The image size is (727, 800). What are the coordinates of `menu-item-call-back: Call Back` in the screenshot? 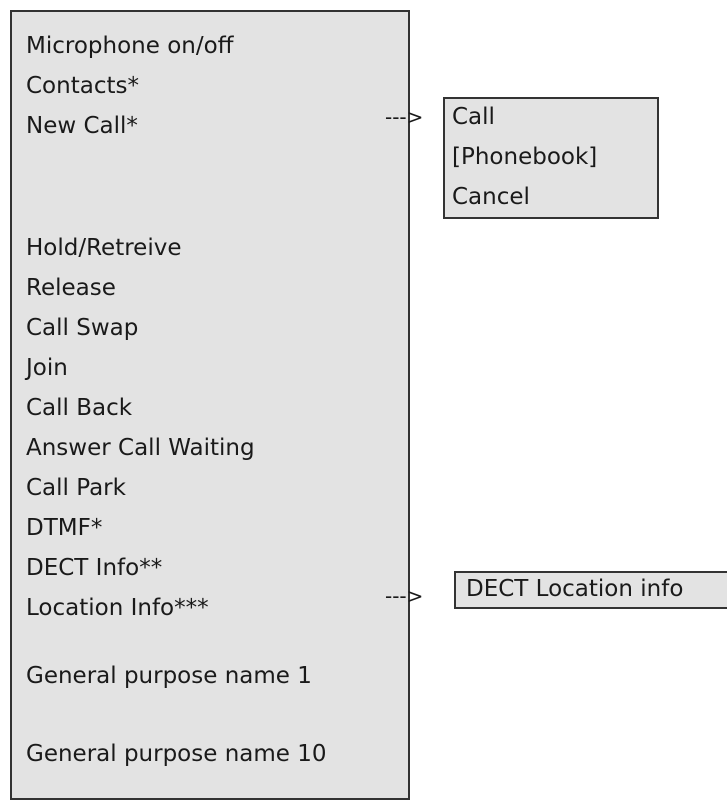 It's located at (79, 408).